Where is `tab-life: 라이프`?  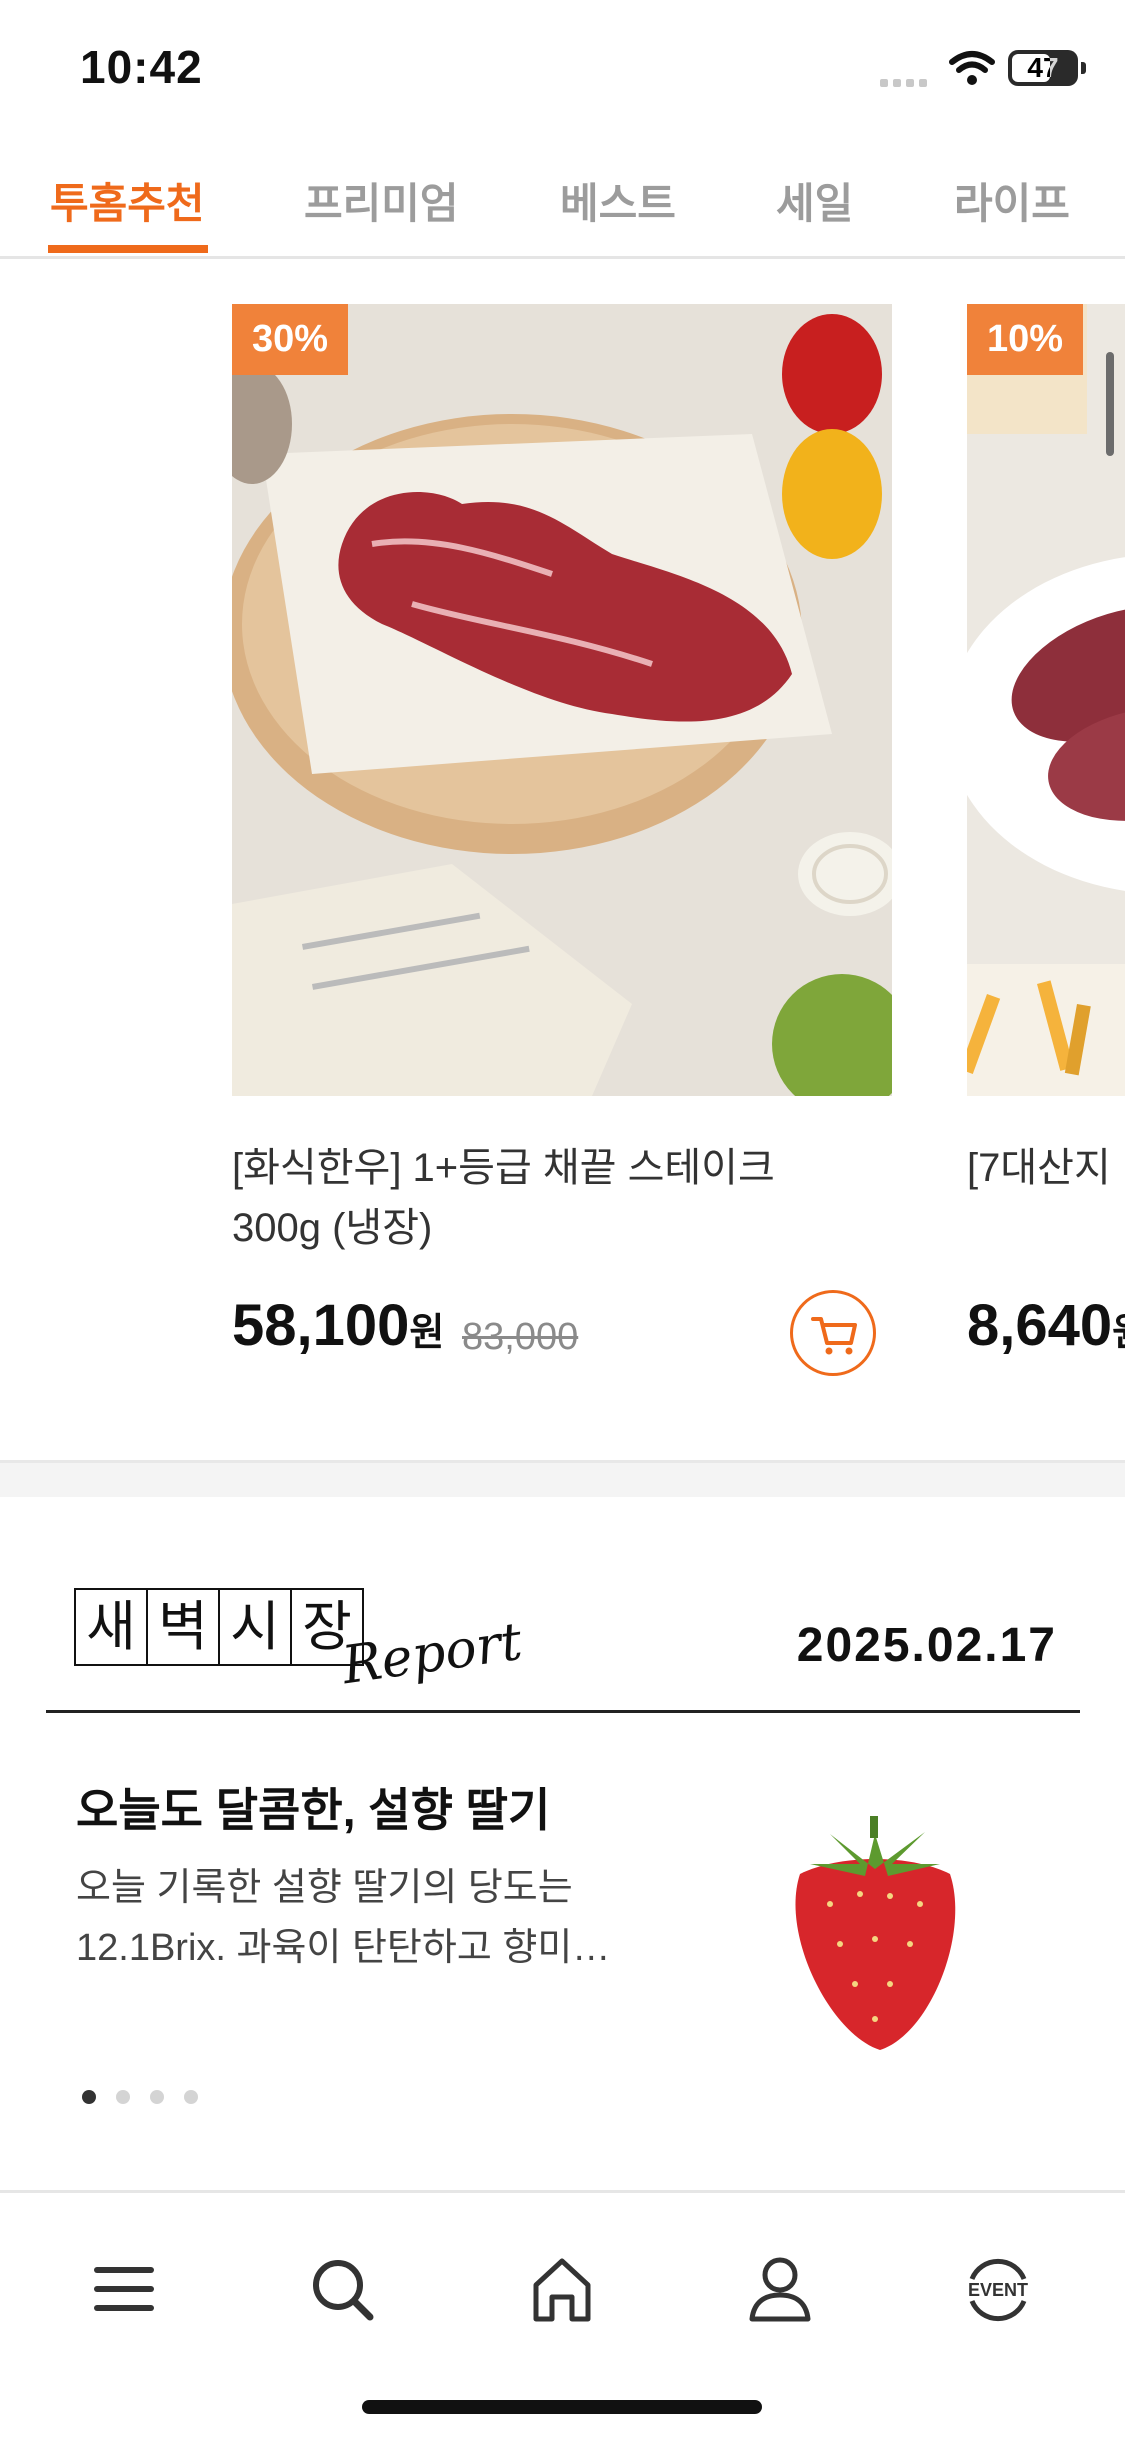
tab-life: 라이프 is located at coordinates (1012, 200).